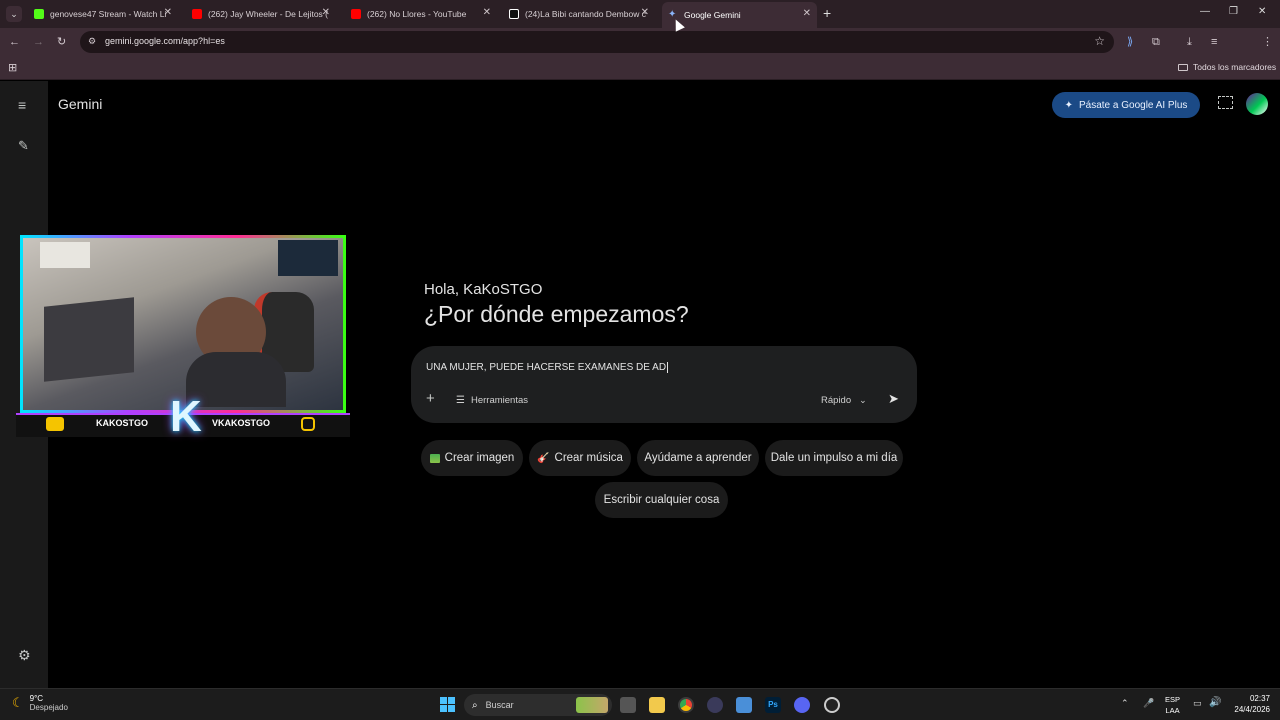  I want to click on chip-label: Crear música, so click(588, 458).